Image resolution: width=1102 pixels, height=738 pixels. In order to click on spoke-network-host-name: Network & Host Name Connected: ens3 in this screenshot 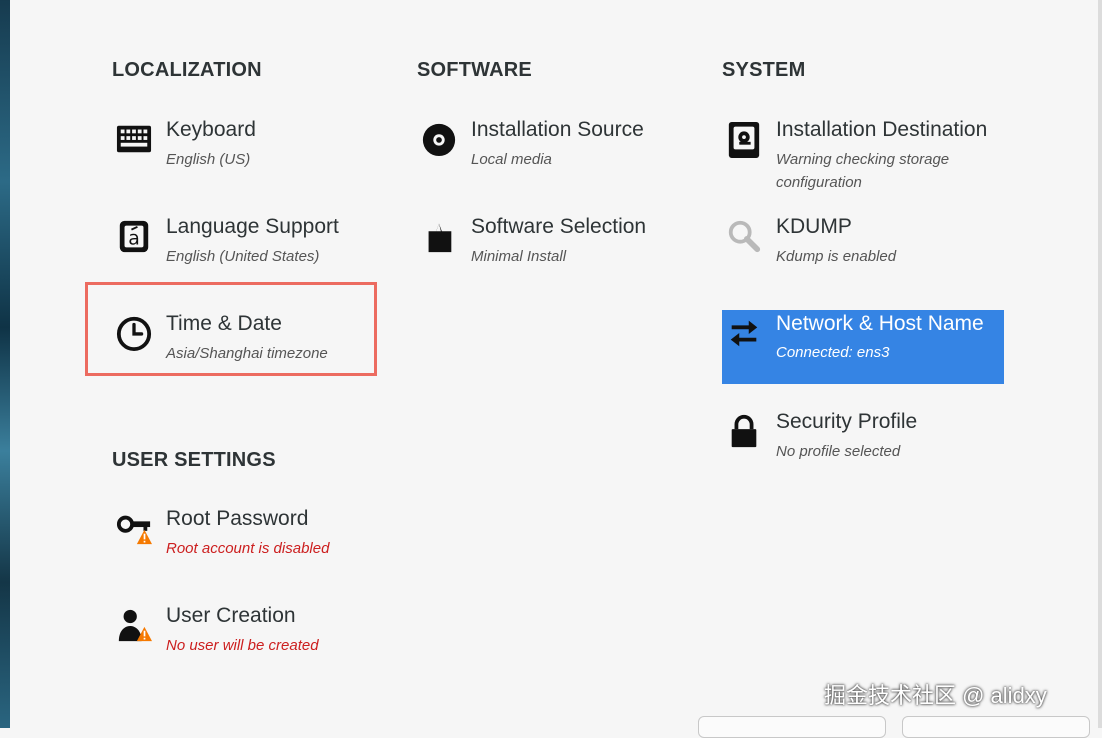, I will do `click(863, 347)`.